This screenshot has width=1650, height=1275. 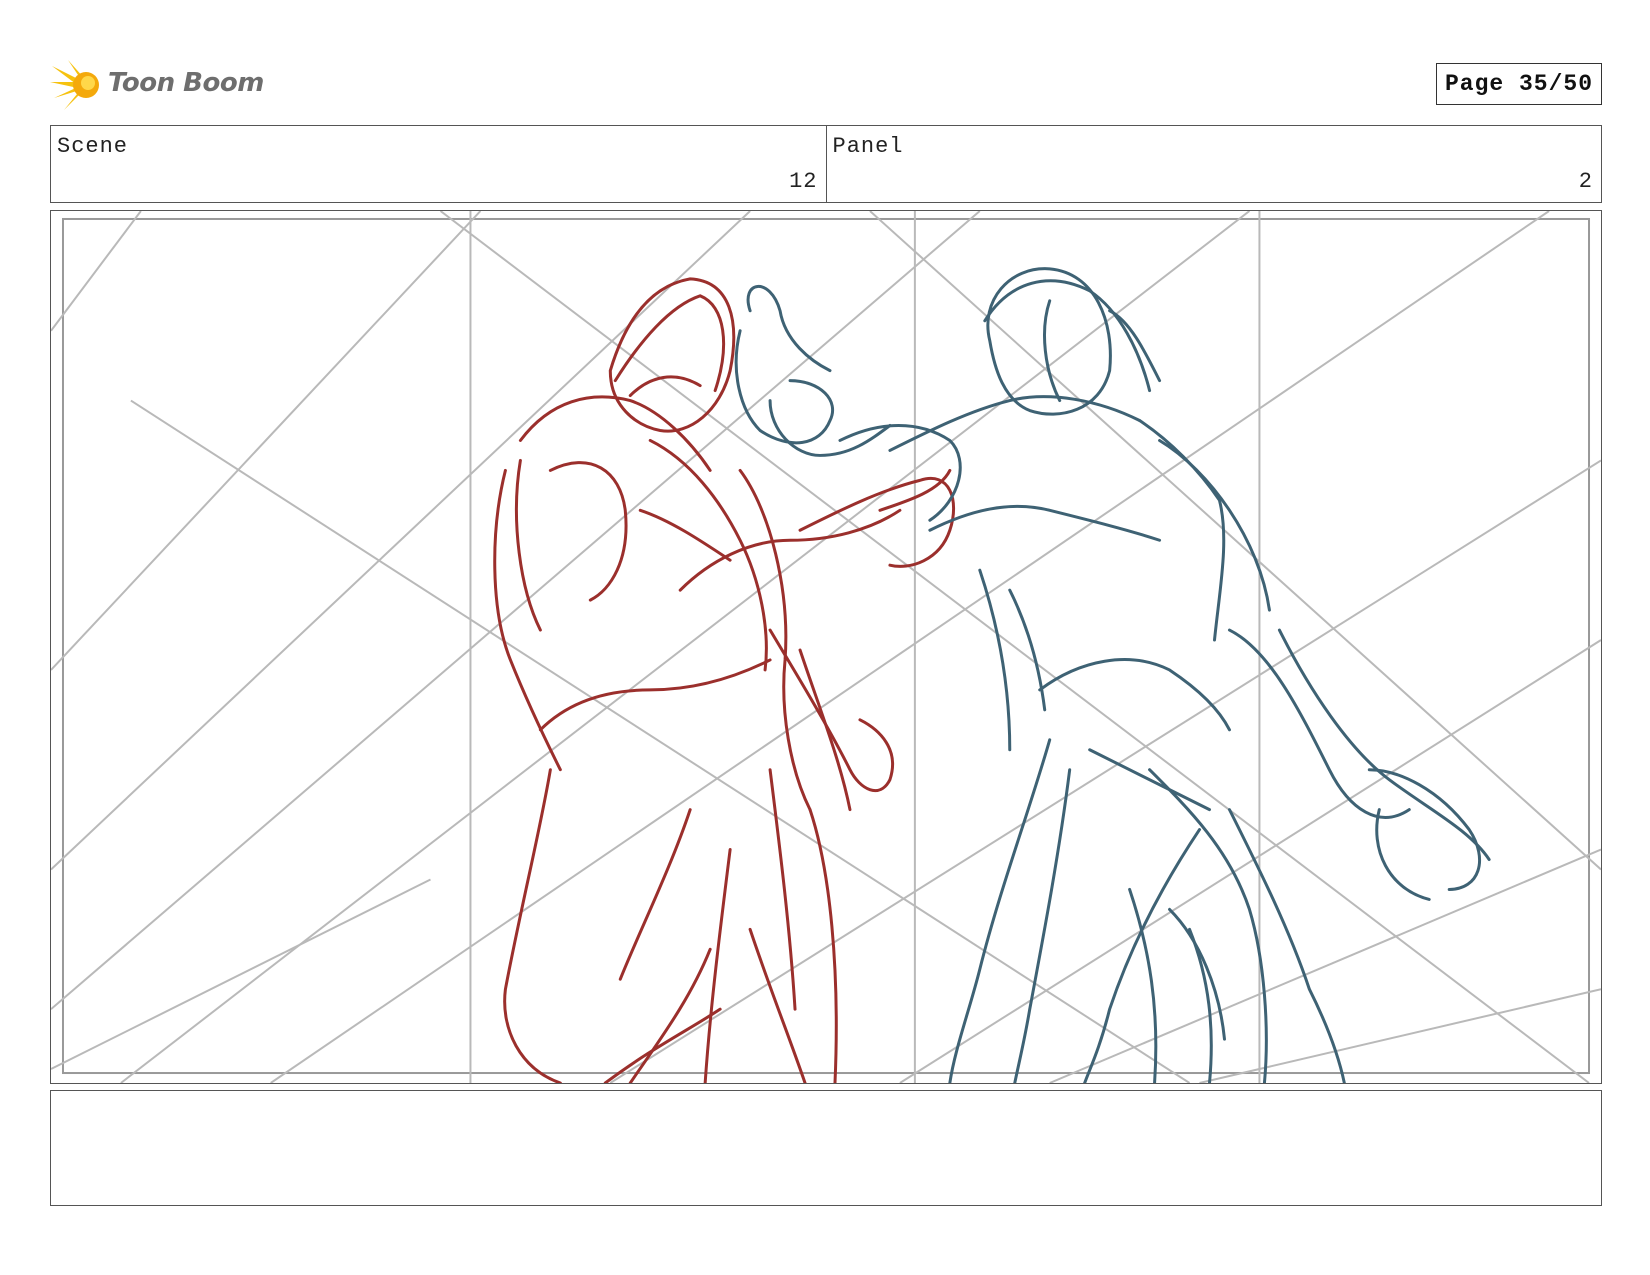 I want to click on page-indicator: Page 35/50, so click(x=1518, y=84).